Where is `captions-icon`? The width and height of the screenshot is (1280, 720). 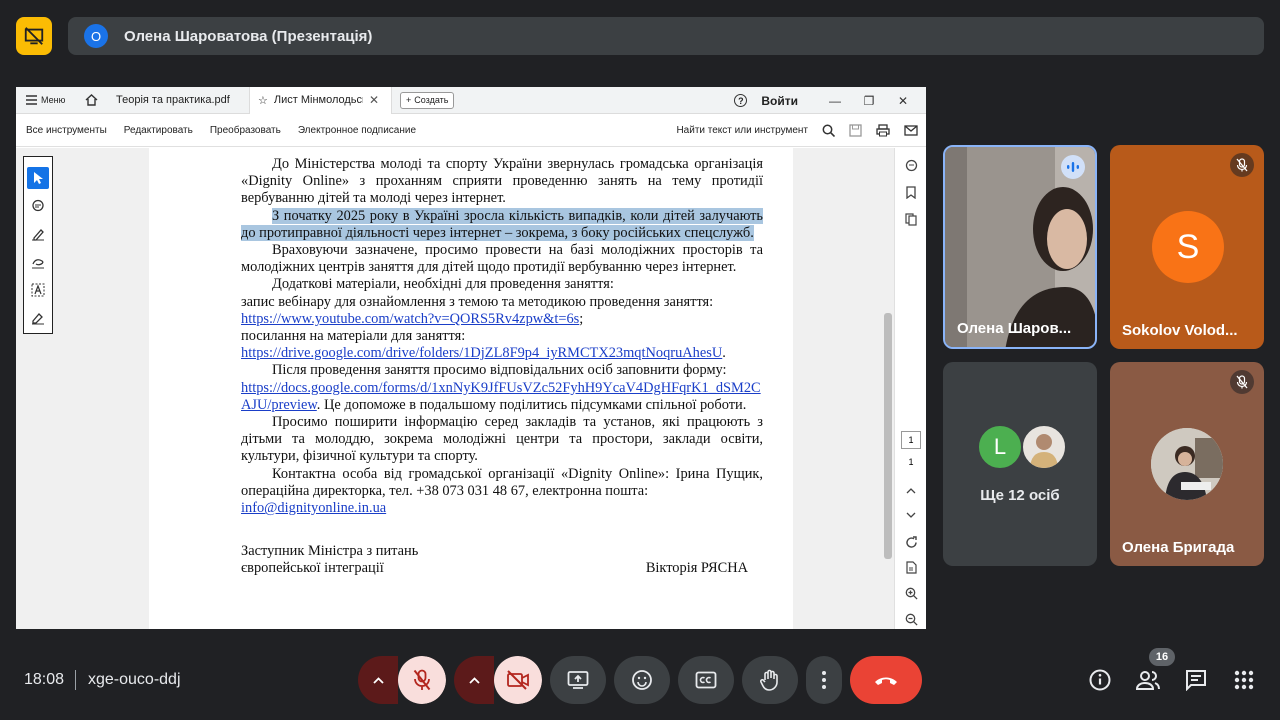 captions-icon is located at coordinates (706, 680).